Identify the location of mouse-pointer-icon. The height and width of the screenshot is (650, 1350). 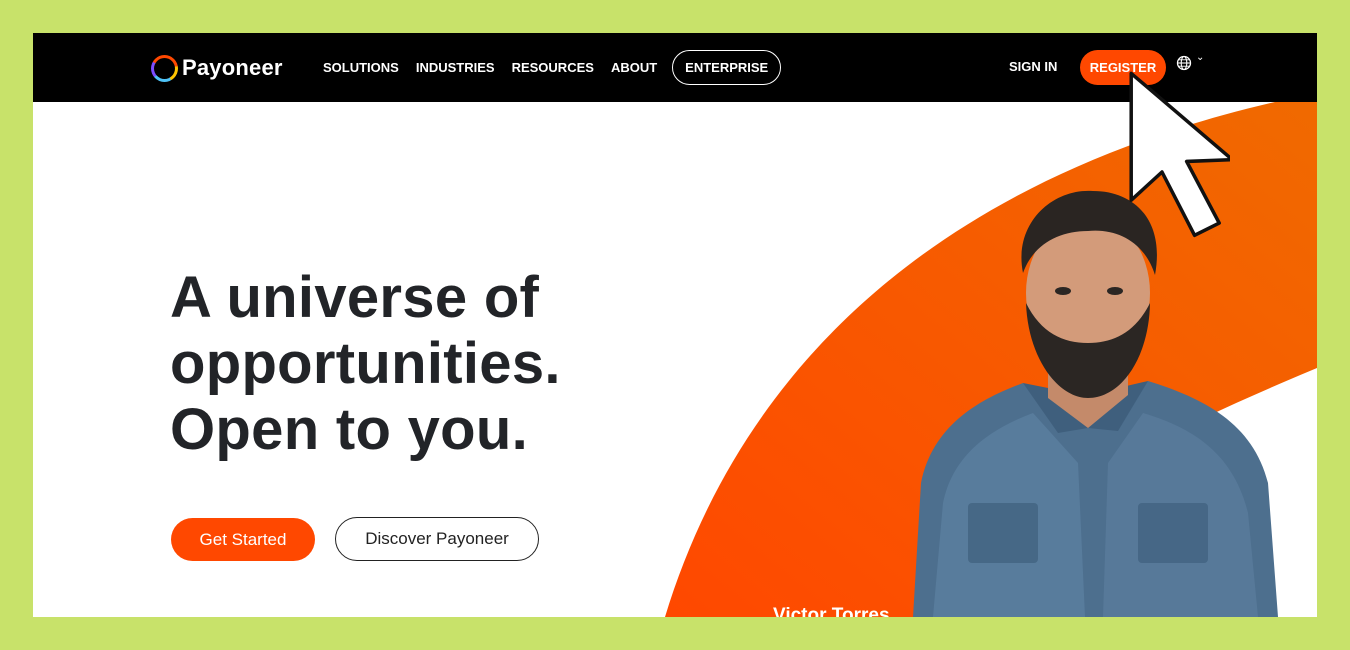
(1179, 154).